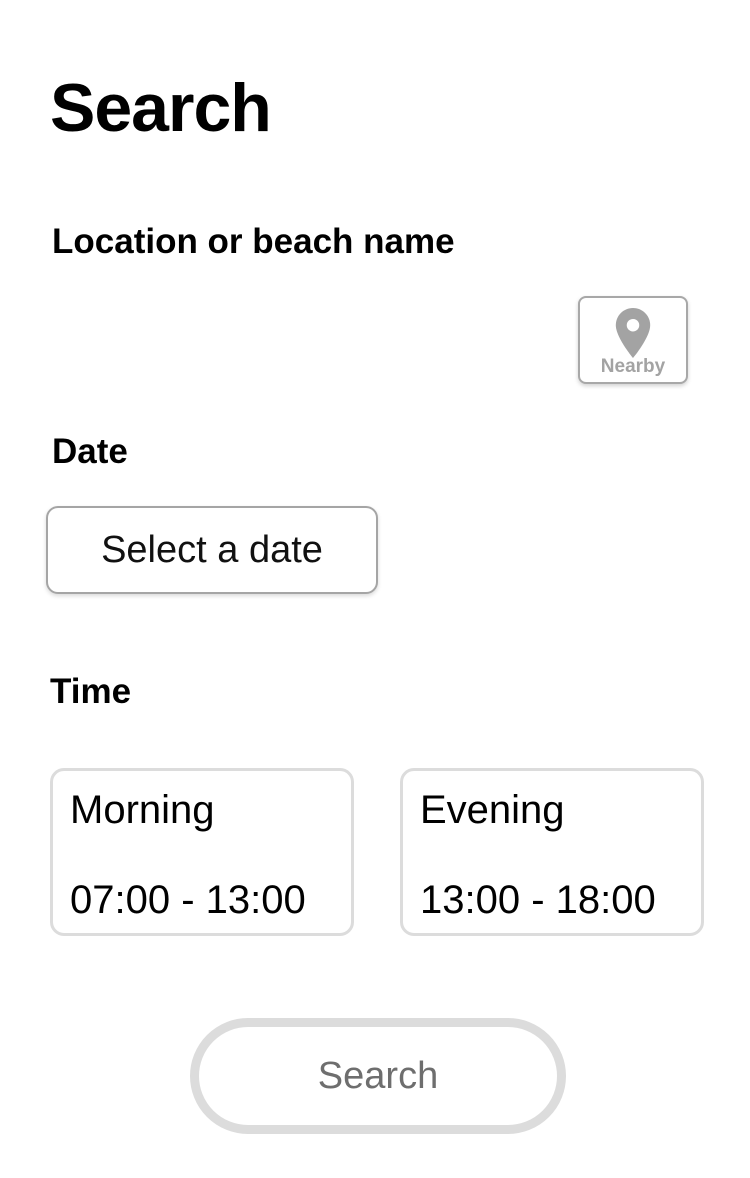 The image size is (750, 1178). I want to click on page-title: Search, so click(161, 108).